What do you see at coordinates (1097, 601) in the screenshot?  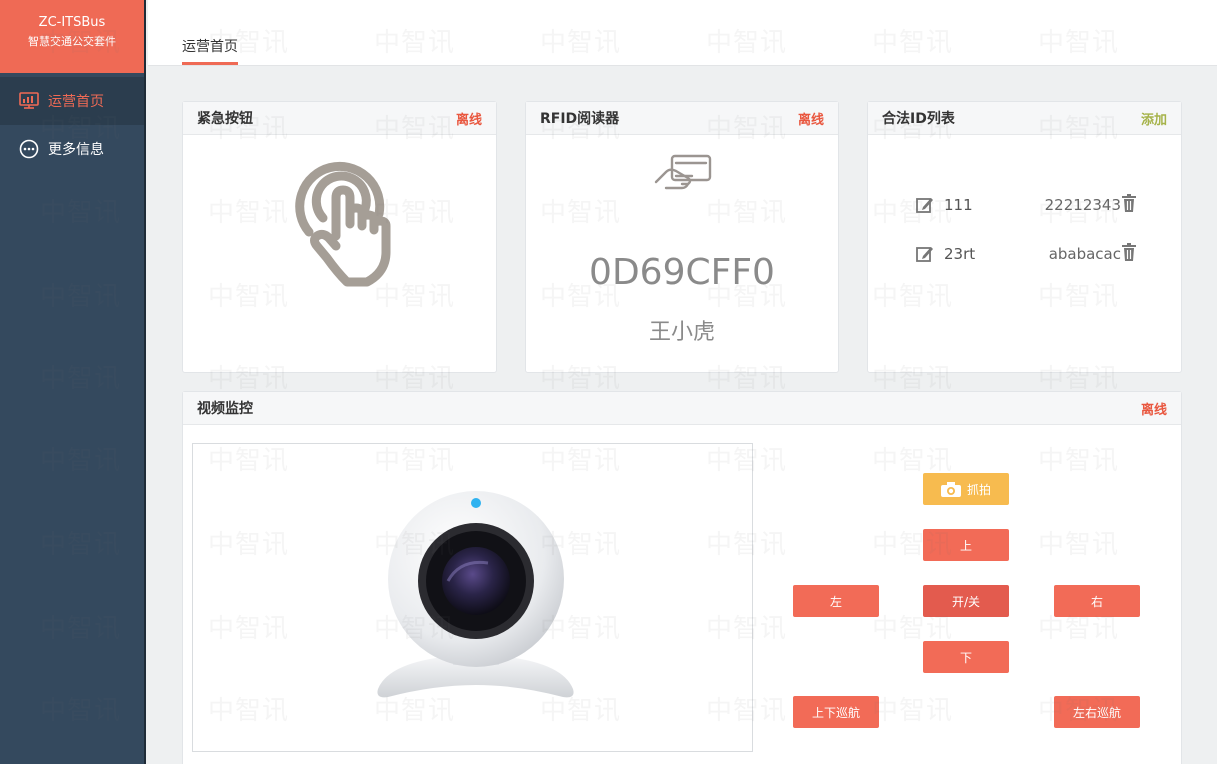 I see `right-button: 右` at bounding box center [1097, 601].